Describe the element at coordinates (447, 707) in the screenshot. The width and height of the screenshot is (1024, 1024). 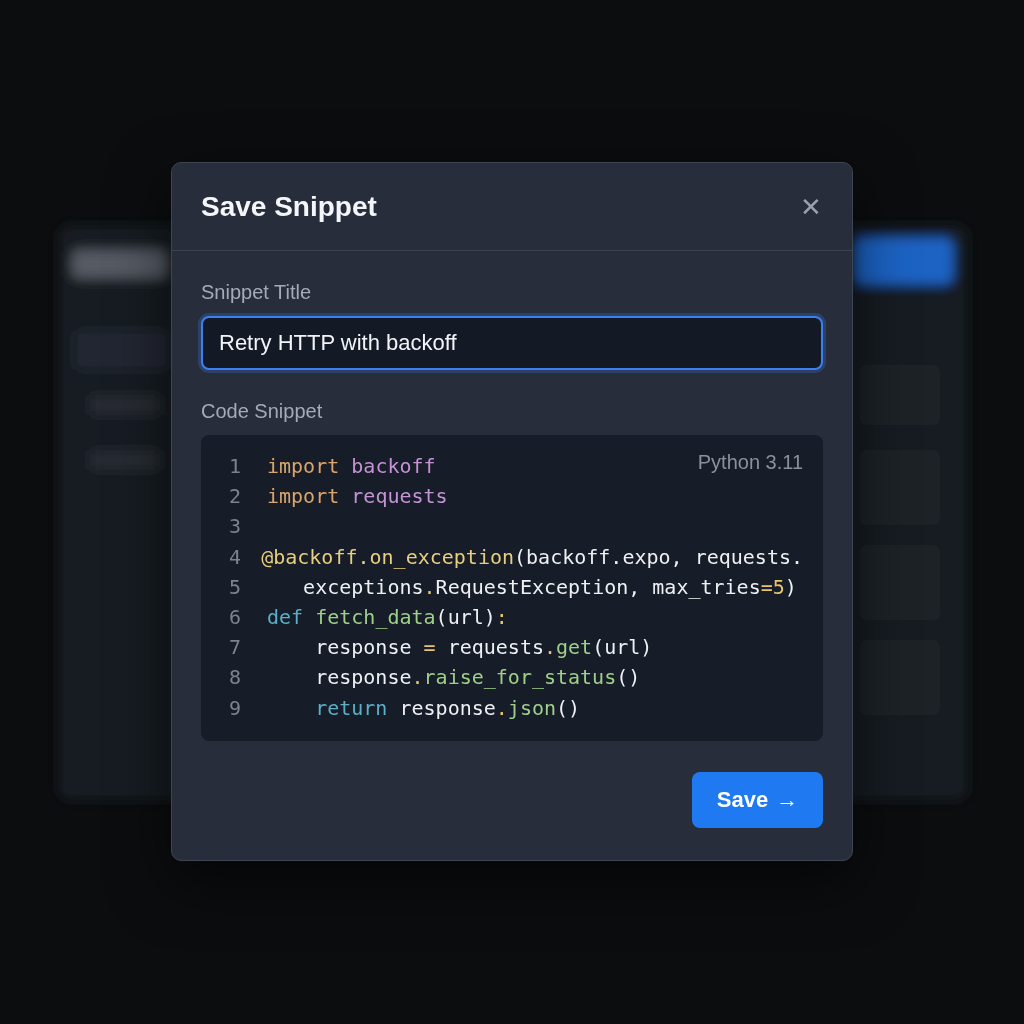
I see `code-line: return response.json()` at that location.